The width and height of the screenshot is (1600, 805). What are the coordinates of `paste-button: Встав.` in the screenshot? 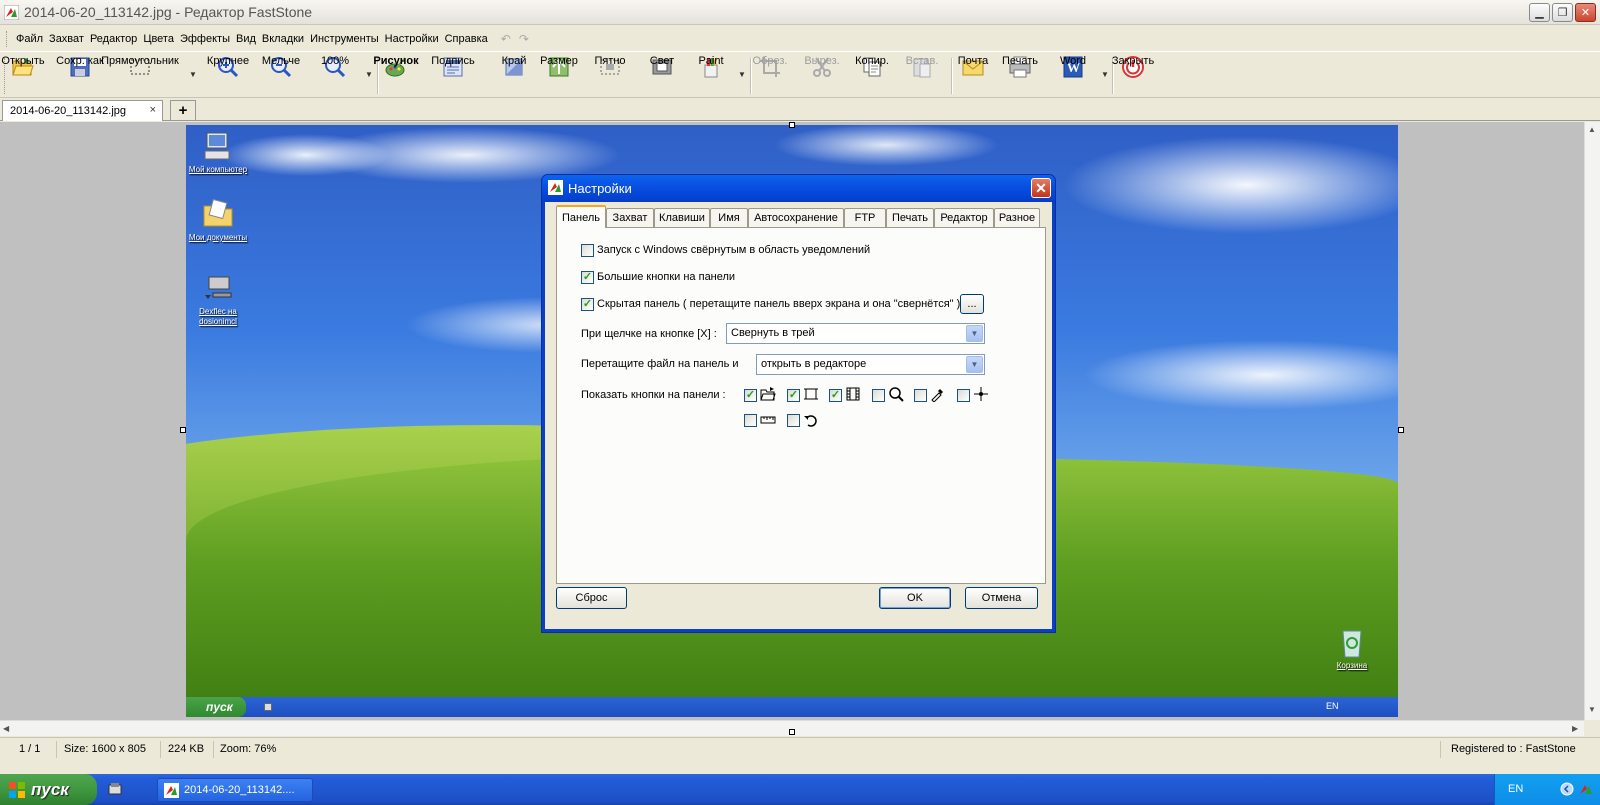 It's located at (922, 76).